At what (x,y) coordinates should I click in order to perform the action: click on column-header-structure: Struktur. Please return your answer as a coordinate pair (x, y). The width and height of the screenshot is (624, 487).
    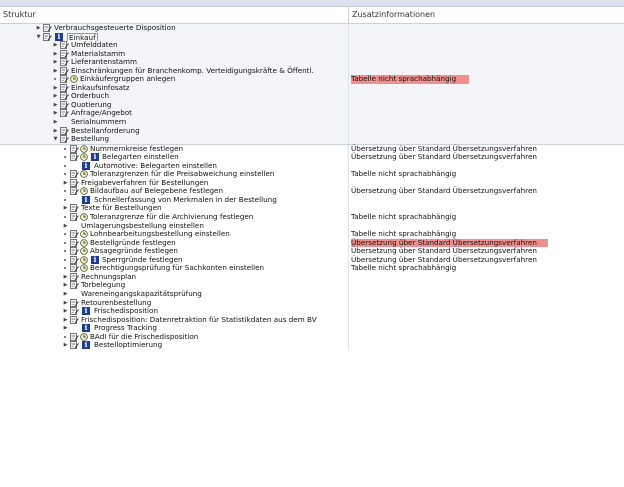
    Looking at the image, I should click on (174, 15).